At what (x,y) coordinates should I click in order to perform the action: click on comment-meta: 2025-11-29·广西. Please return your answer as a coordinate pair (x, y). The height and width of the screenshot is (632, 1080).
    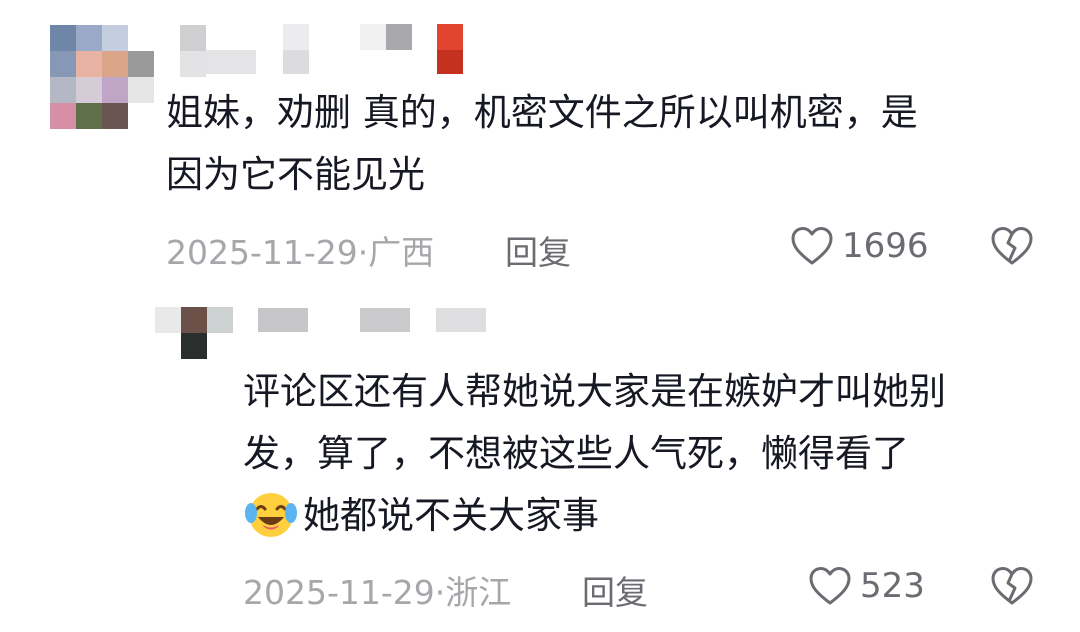
    Looking at the image, I should click on (300, 250).